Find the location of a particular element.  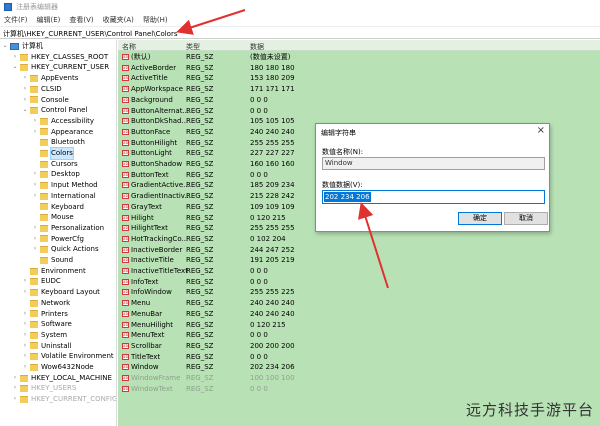

tree-node: Cursors is located at coordinates (55, 164).